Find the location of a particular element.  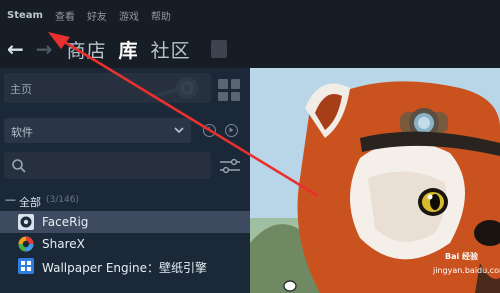

nav-library: 库 is located at coordinates (129, 49).